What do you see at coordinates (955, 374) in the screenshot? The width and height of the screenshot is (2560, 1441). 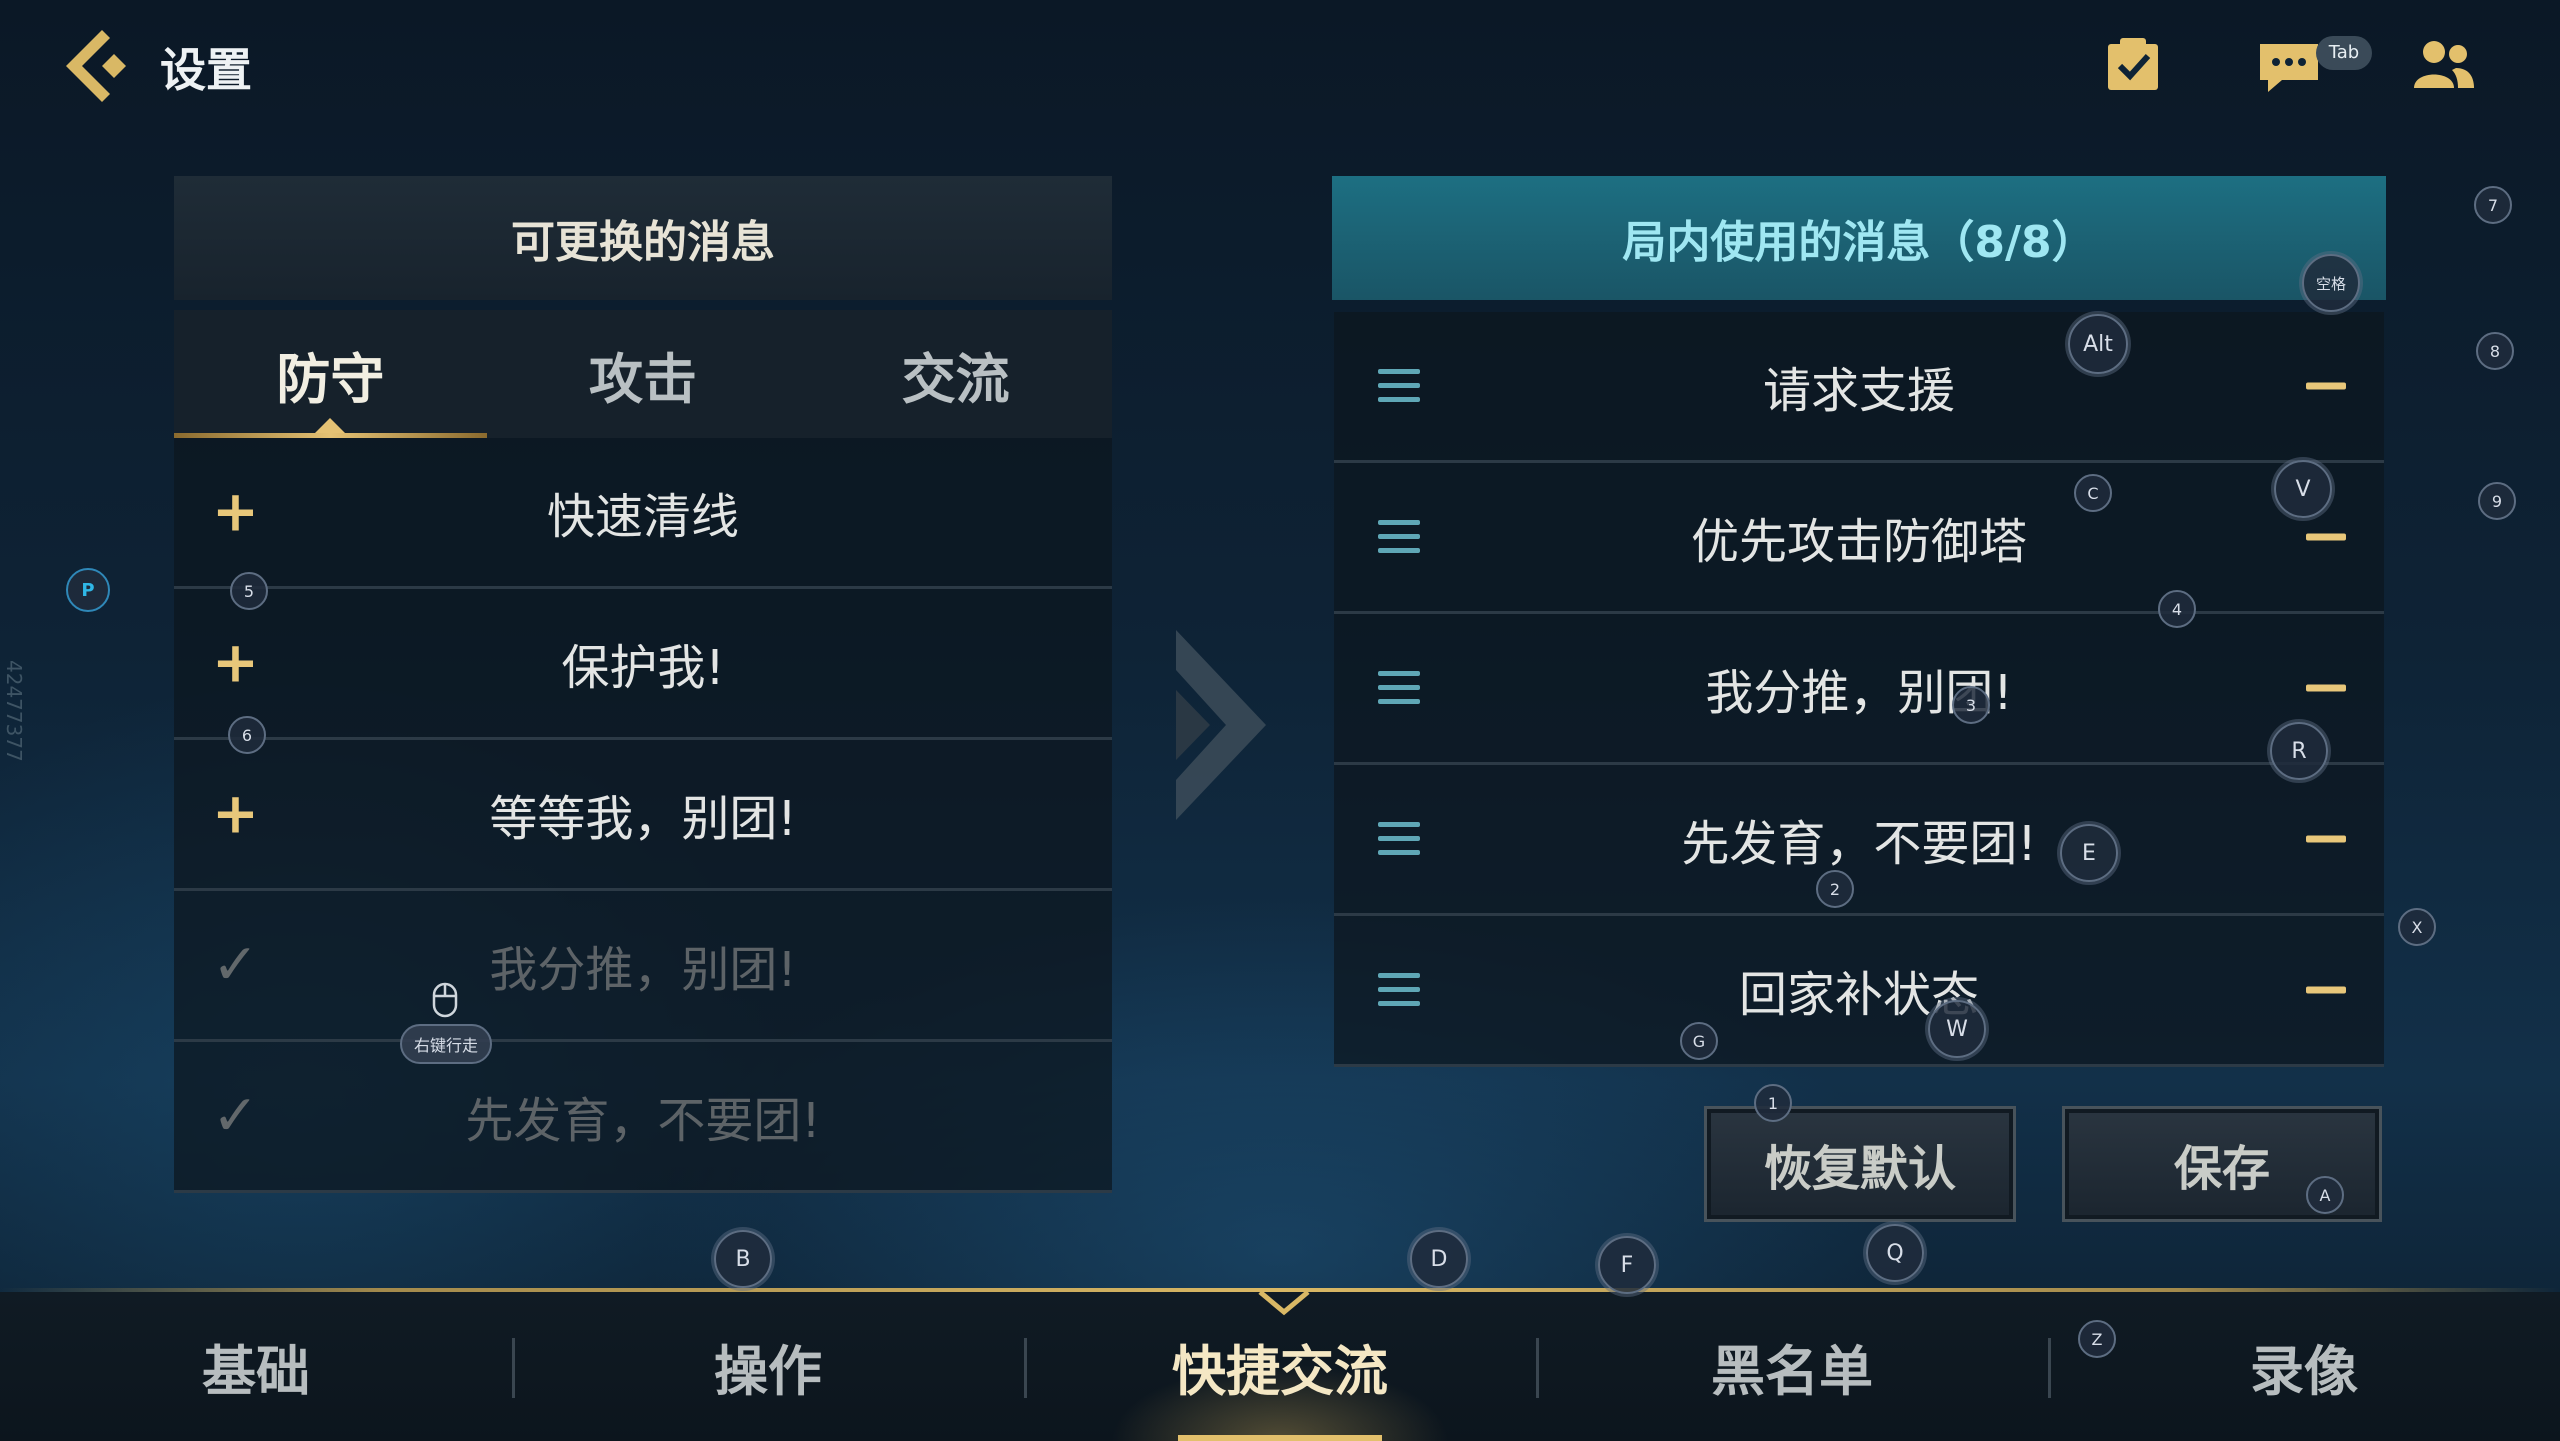 I see `tab-communication: 交流` at bounding box center [955, 374].